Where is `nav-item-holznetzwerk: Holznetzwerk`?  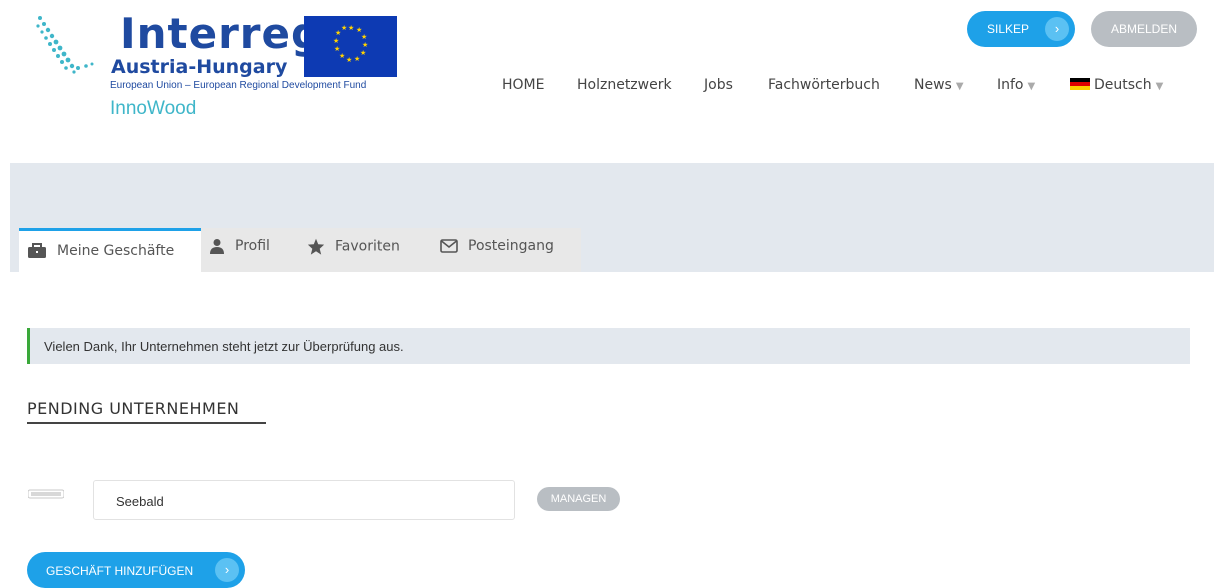 nav-item-holznetzwerk: Holznetzwerk is located at coordinates (624, 85).